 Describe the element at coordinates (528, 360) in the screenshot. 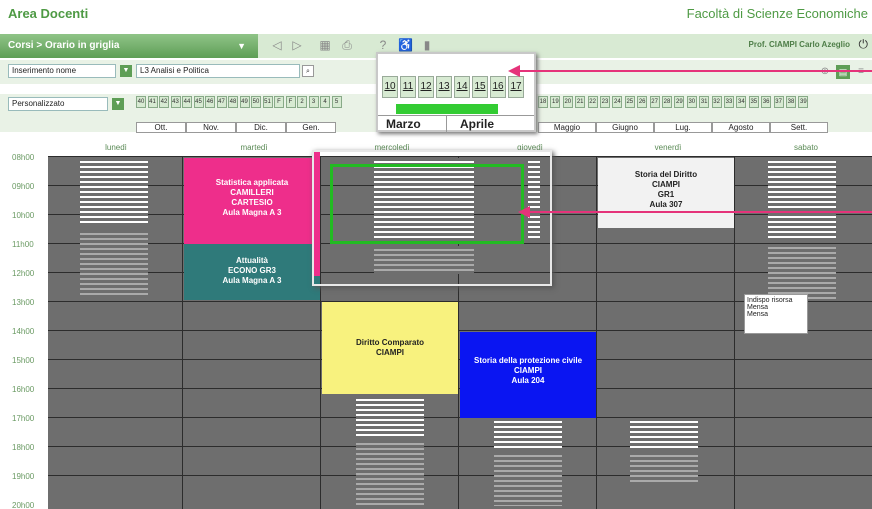

I see `event-title: Storia della protezione civile` at that location.